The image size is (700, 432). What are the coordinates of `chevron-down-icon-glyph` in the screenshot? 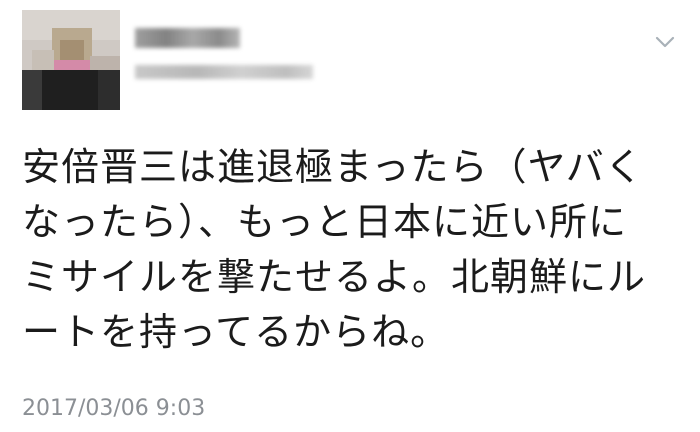 It's located at (665, 42).